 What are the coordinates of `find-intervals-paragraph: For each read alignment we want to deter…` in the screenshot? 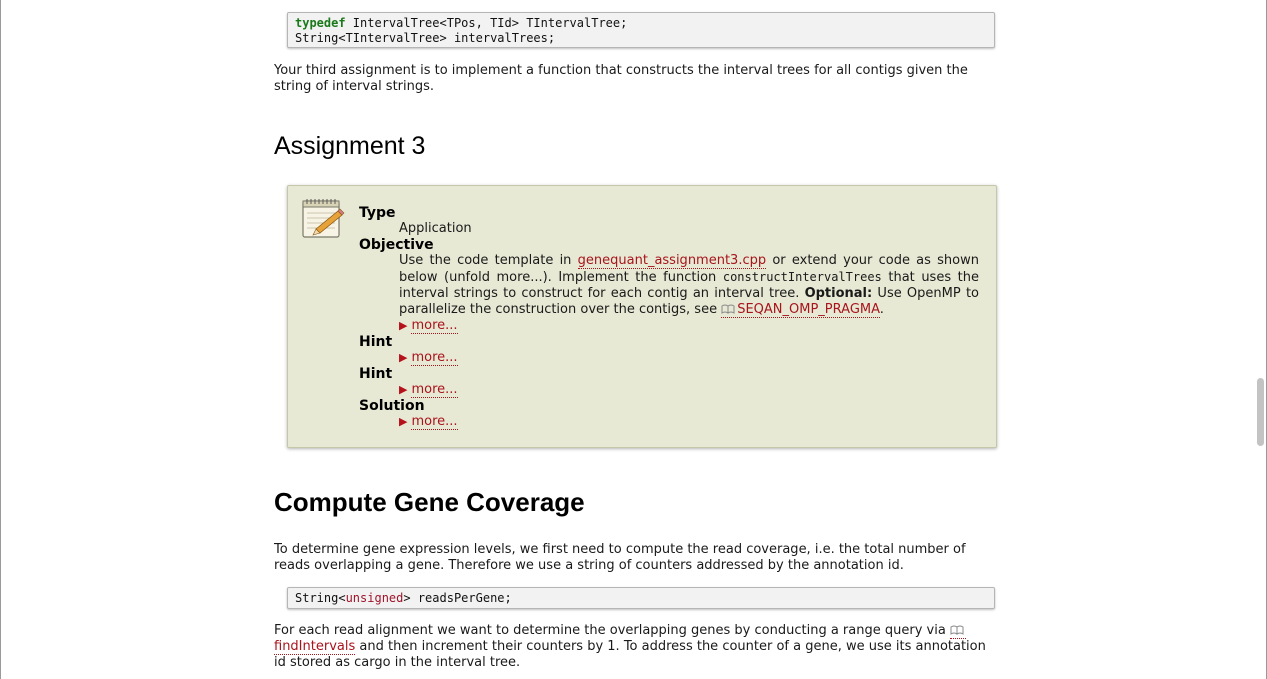 It's located at (630, 646).